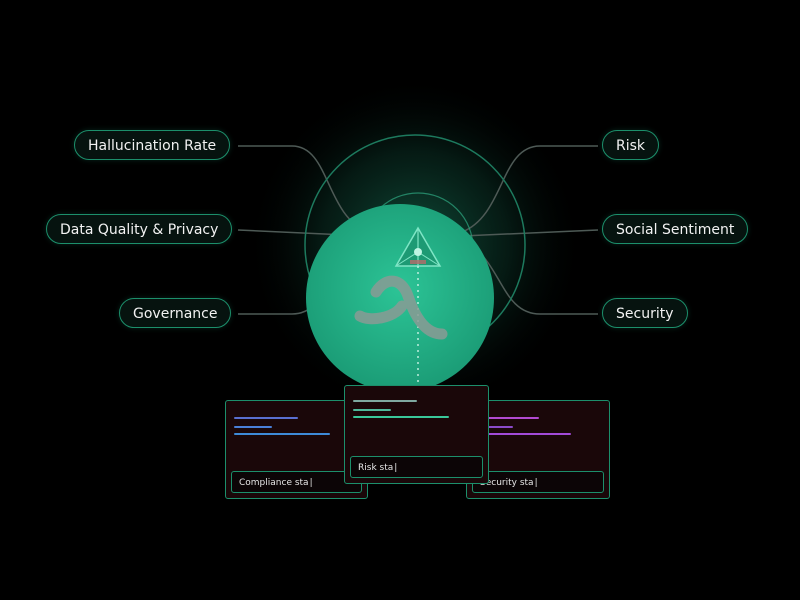 The image size is (800, 600). I want to click on metric-label: Data Quality & Privacy, so click(139, 230).